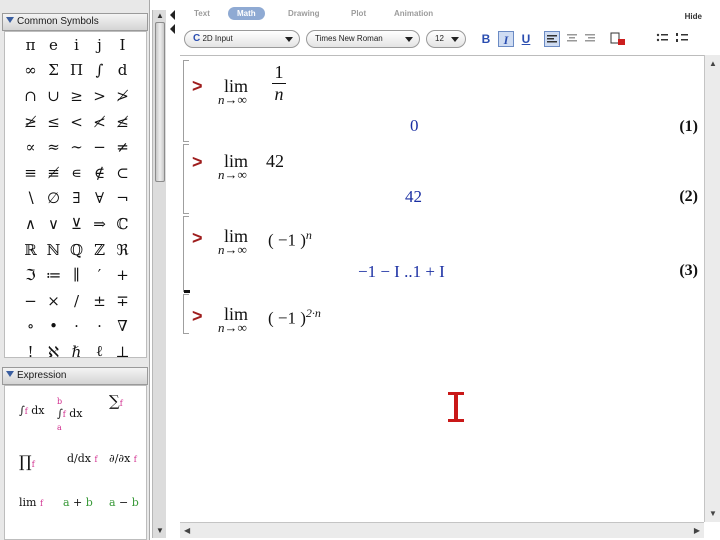 The width and height of the screenshot is (720, 540). Describe the element at coordinates (30, 275) in the screenshot. I see `symbol-button: ℑ` at that location.